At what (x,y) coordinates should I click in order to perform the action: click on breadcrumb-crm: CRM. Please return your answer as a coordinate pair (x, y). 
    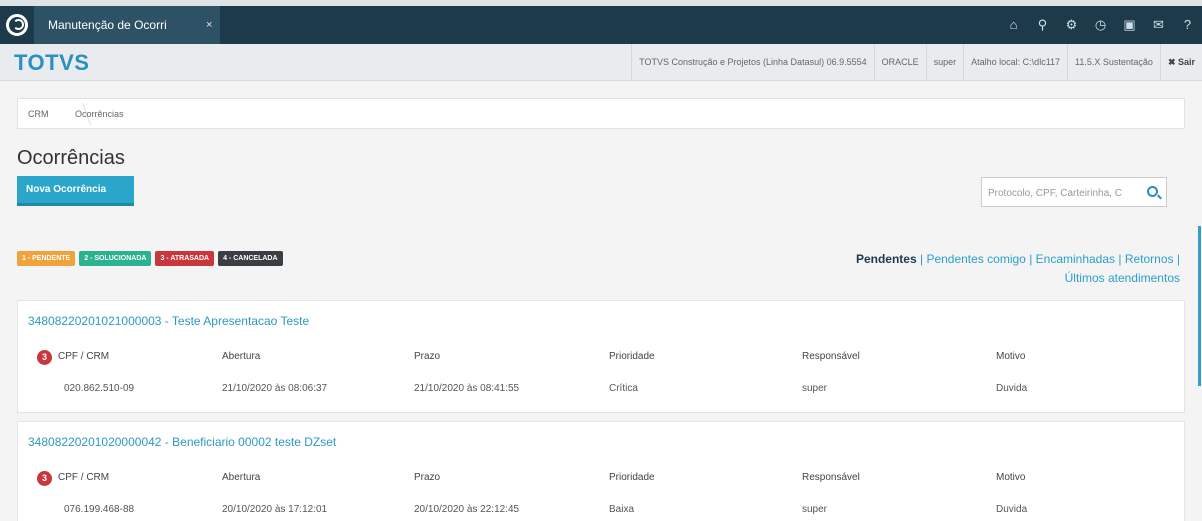
    Looking at the image, I should click on (38, 114).